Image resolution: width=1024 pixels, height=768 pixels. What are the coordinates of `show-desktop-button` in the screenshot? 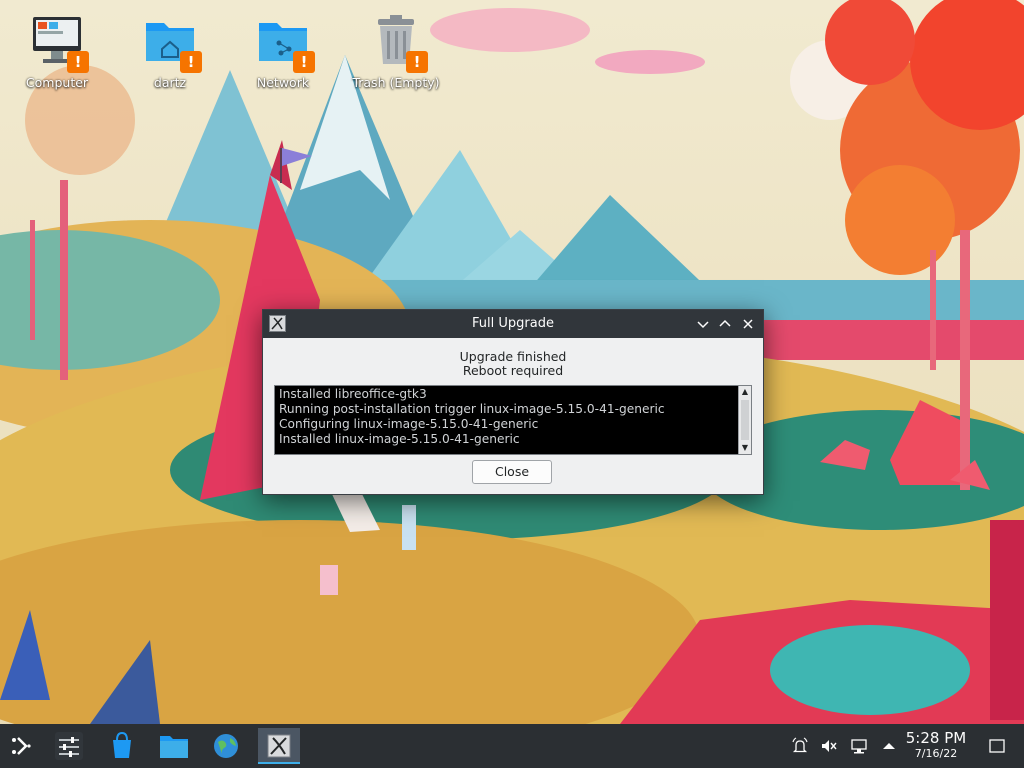 It's located at (997, 746).